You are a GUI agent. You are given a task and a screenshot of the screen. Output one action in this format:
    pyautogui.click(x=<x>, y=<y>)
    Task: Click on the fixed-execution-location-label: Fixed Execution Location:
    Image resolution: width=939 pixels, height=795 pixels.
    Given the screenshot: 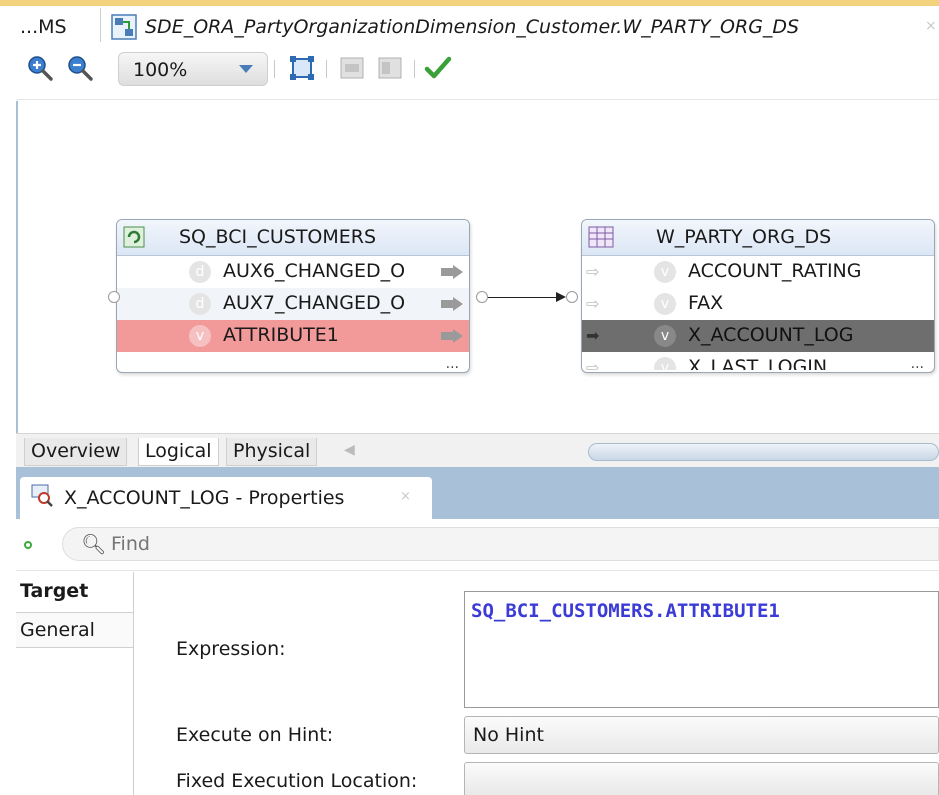 What is the action you would take?
    pyautogui.click(x=297, y=781)
    